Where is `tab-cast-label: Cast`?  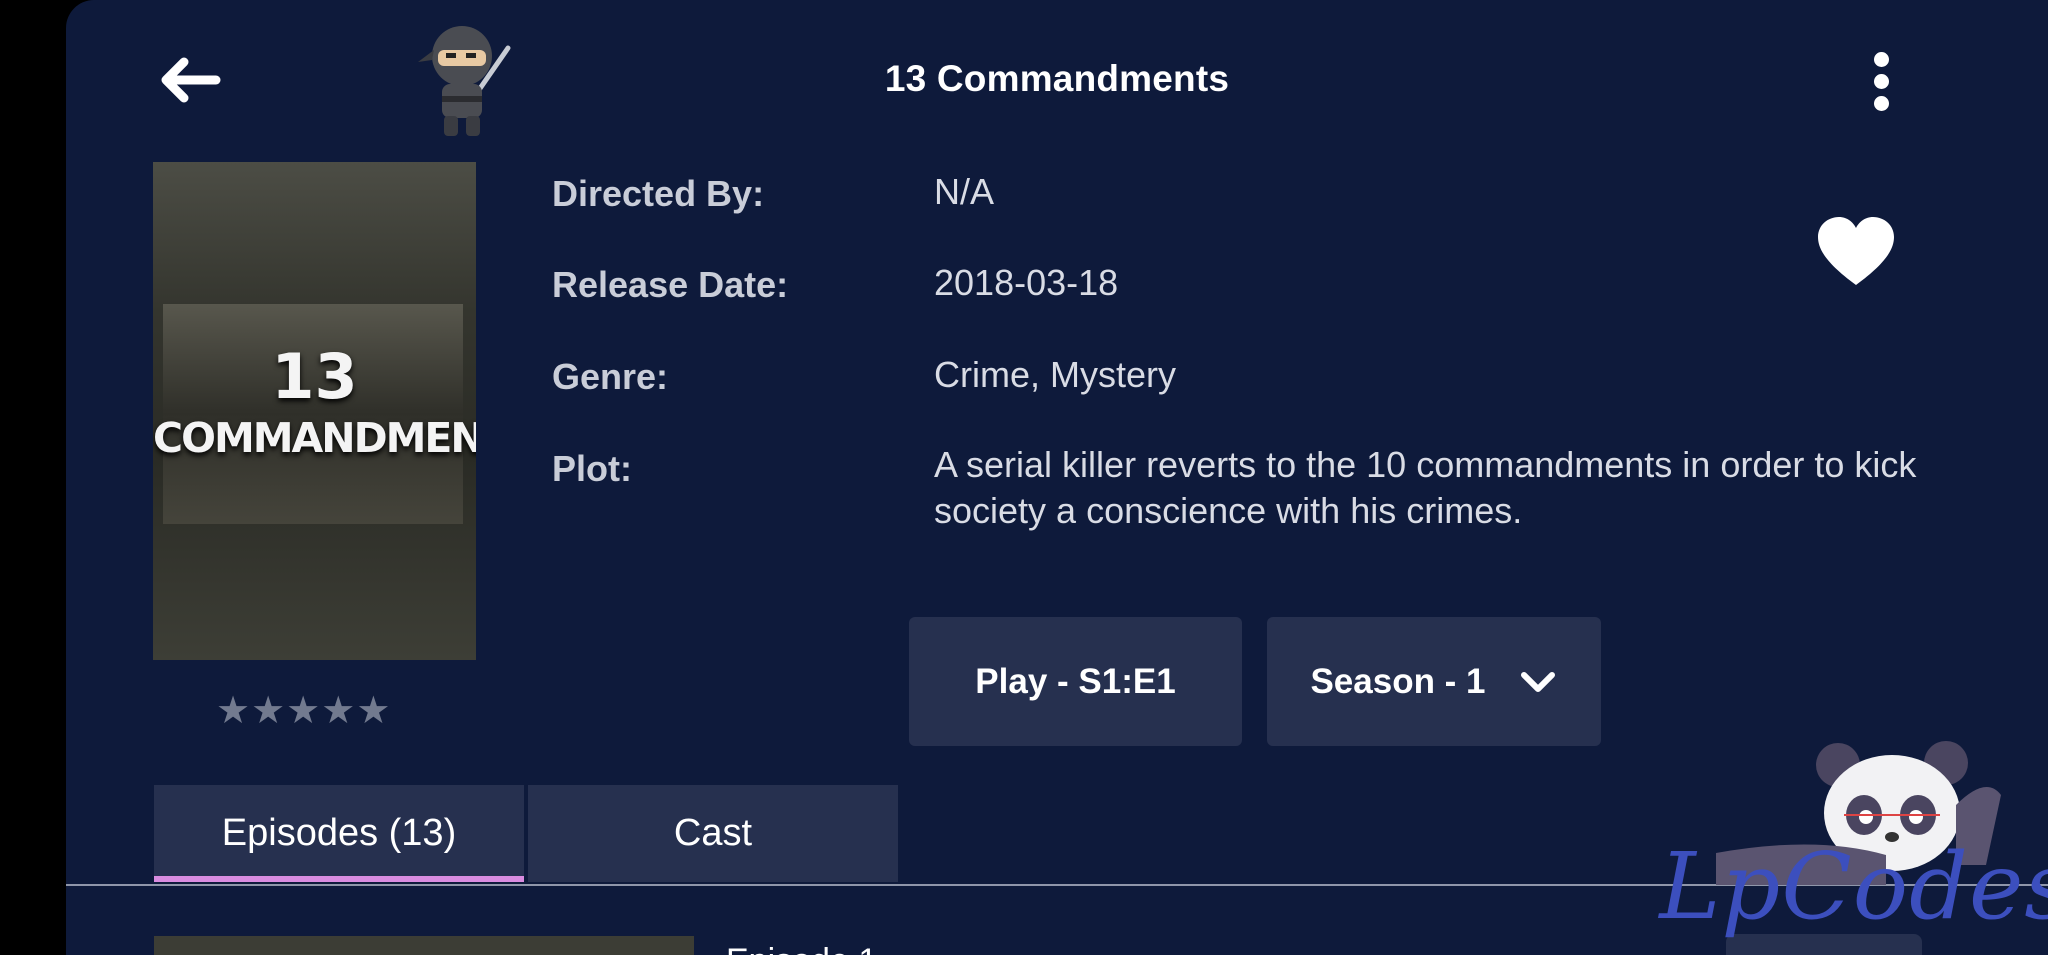
tab-cast-label: Cast is located at coordinates (713, 833).